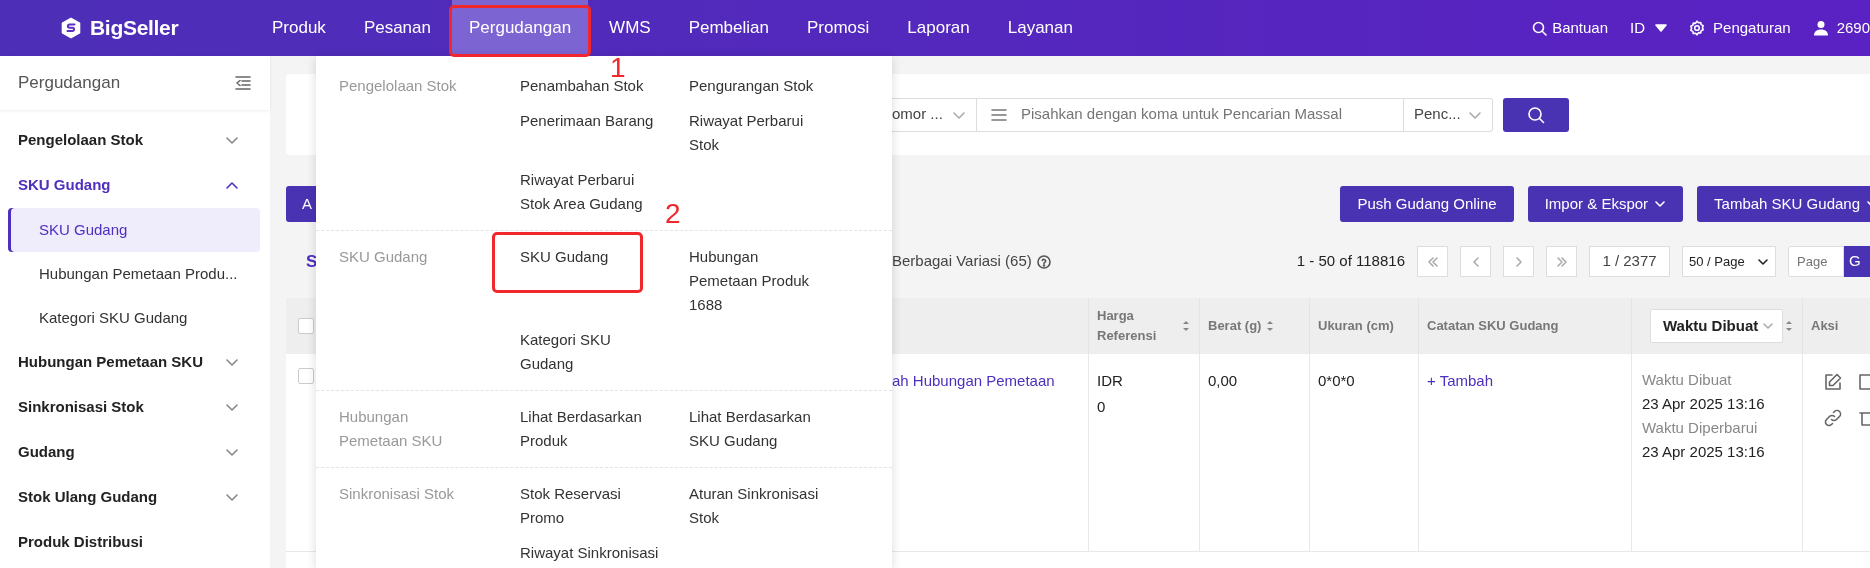  Describe the element at coordinates (759, 86) in the screenshot. I see `dropdown-item: Pengurangan Stok` at that location.